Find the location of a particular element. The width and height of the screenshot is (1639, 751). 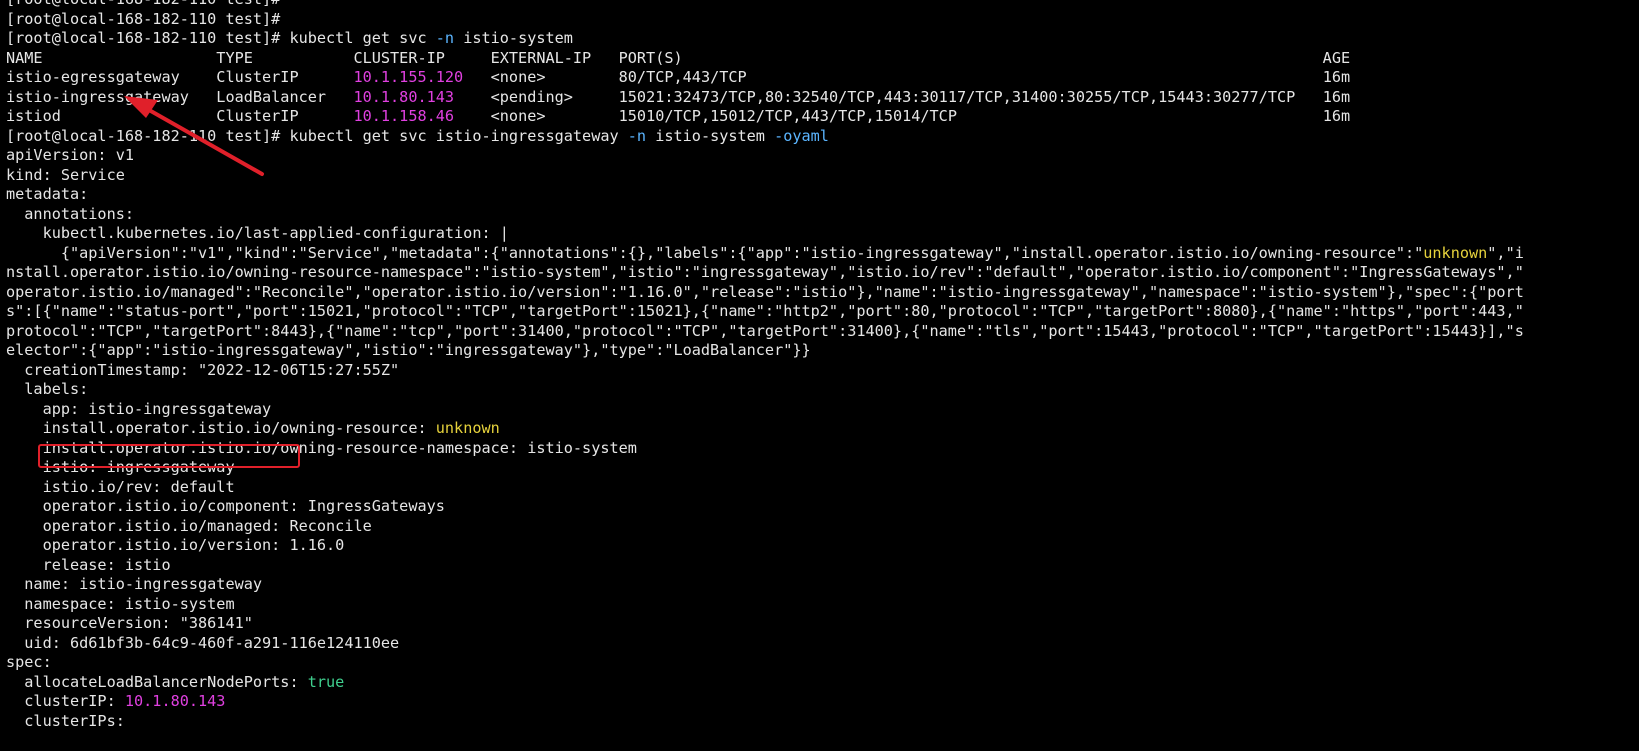

terminal-text: allocateLoadBalancerNodePorts: is located at coordinates (157, 681).